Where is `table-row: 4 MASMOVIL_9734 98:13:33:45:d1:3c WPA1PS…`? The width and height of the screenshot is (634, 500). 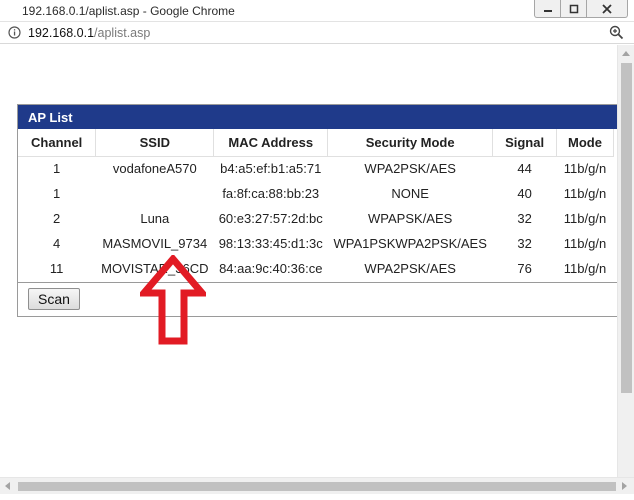
table-row: 4 MASMOVIL_9734 98:13:33:45:d1:3c WPA1PS… is located at coordinates (316, 243).